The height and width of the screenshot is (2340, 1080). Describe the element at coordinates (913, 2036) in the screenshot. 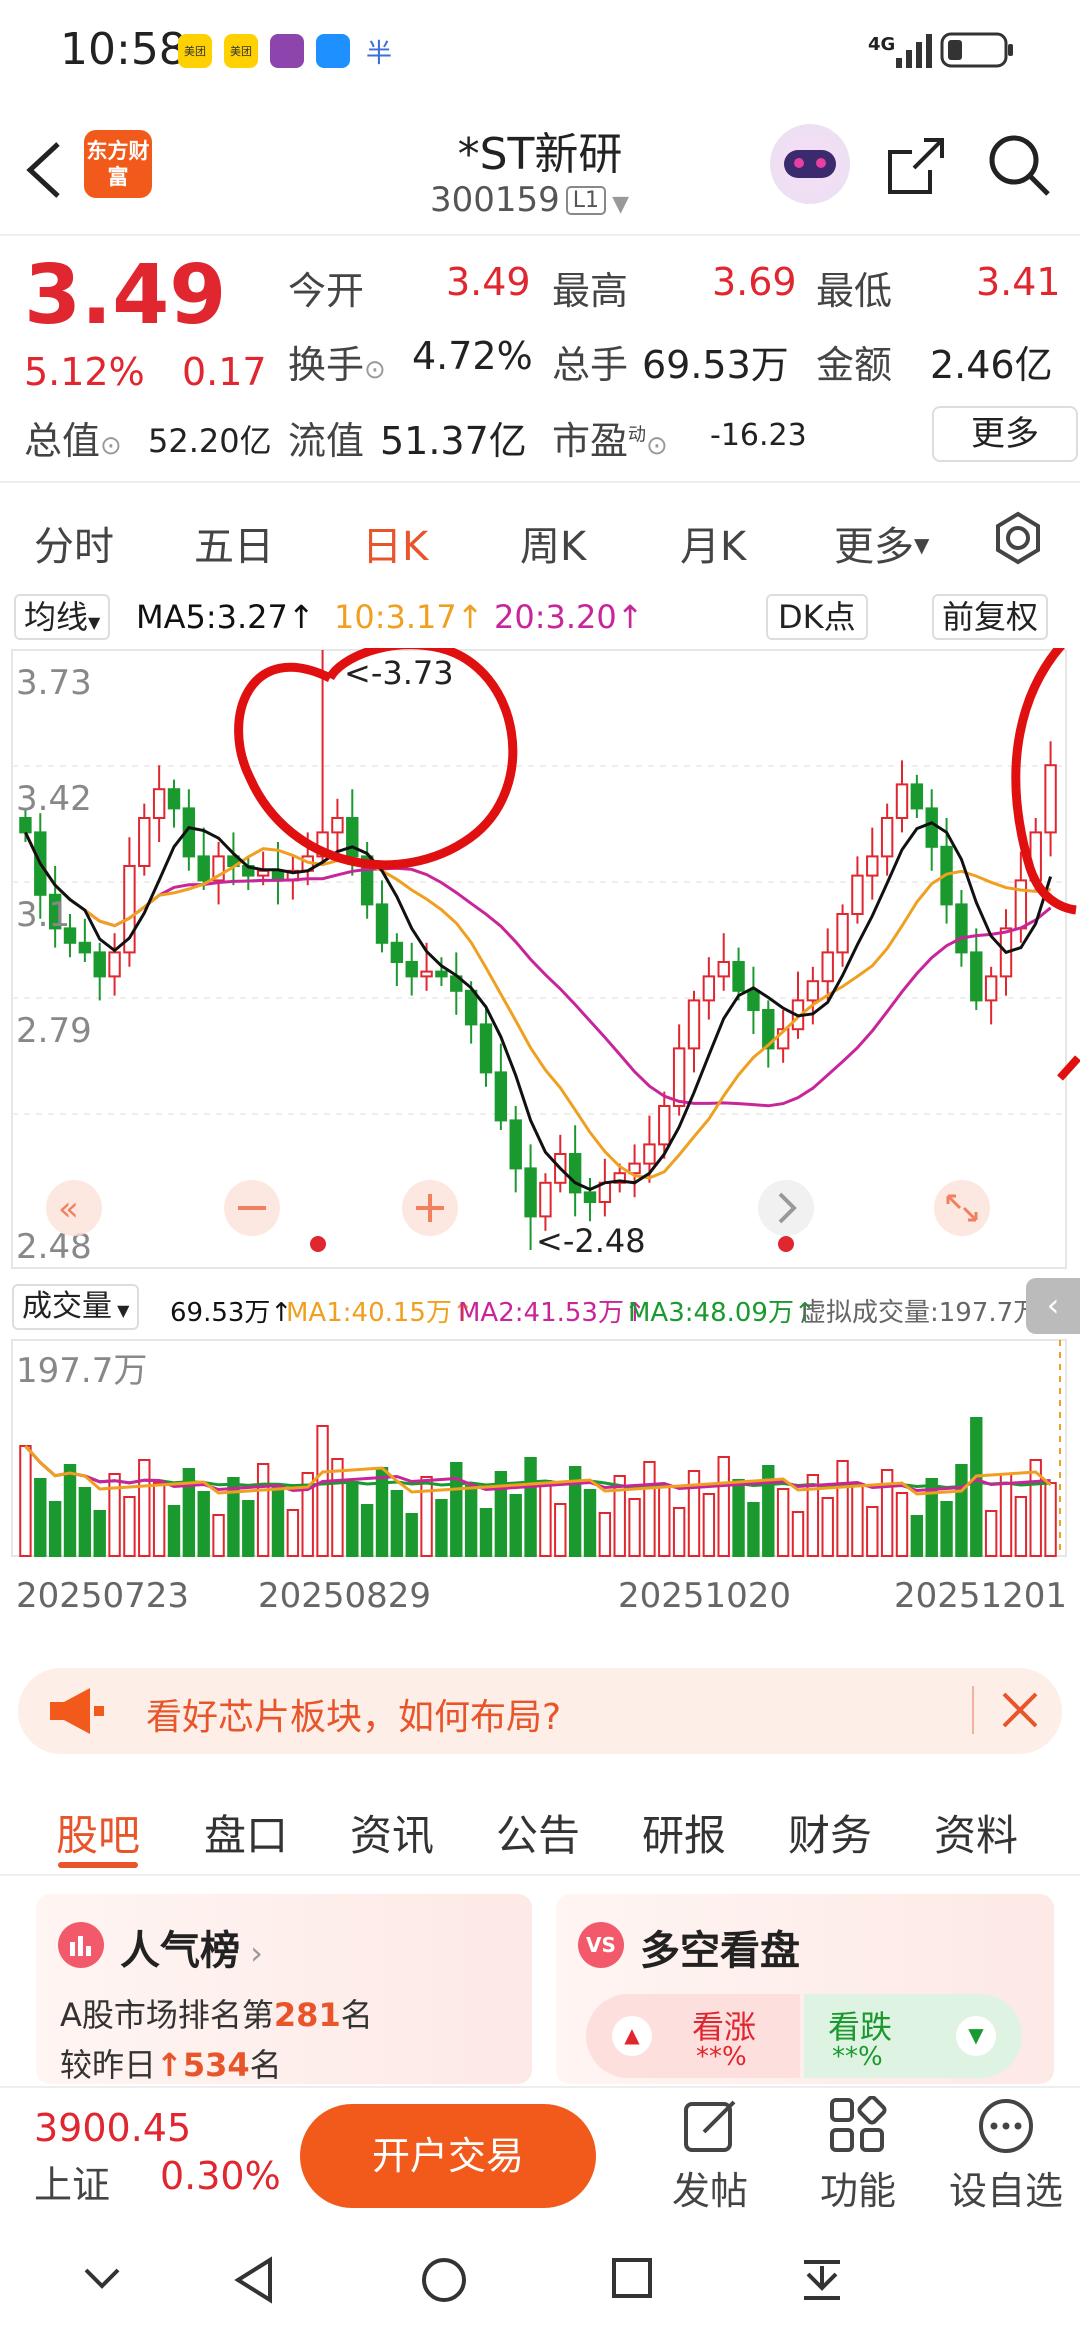

I see `bear-button: 看跌 **% ▼` at that location.